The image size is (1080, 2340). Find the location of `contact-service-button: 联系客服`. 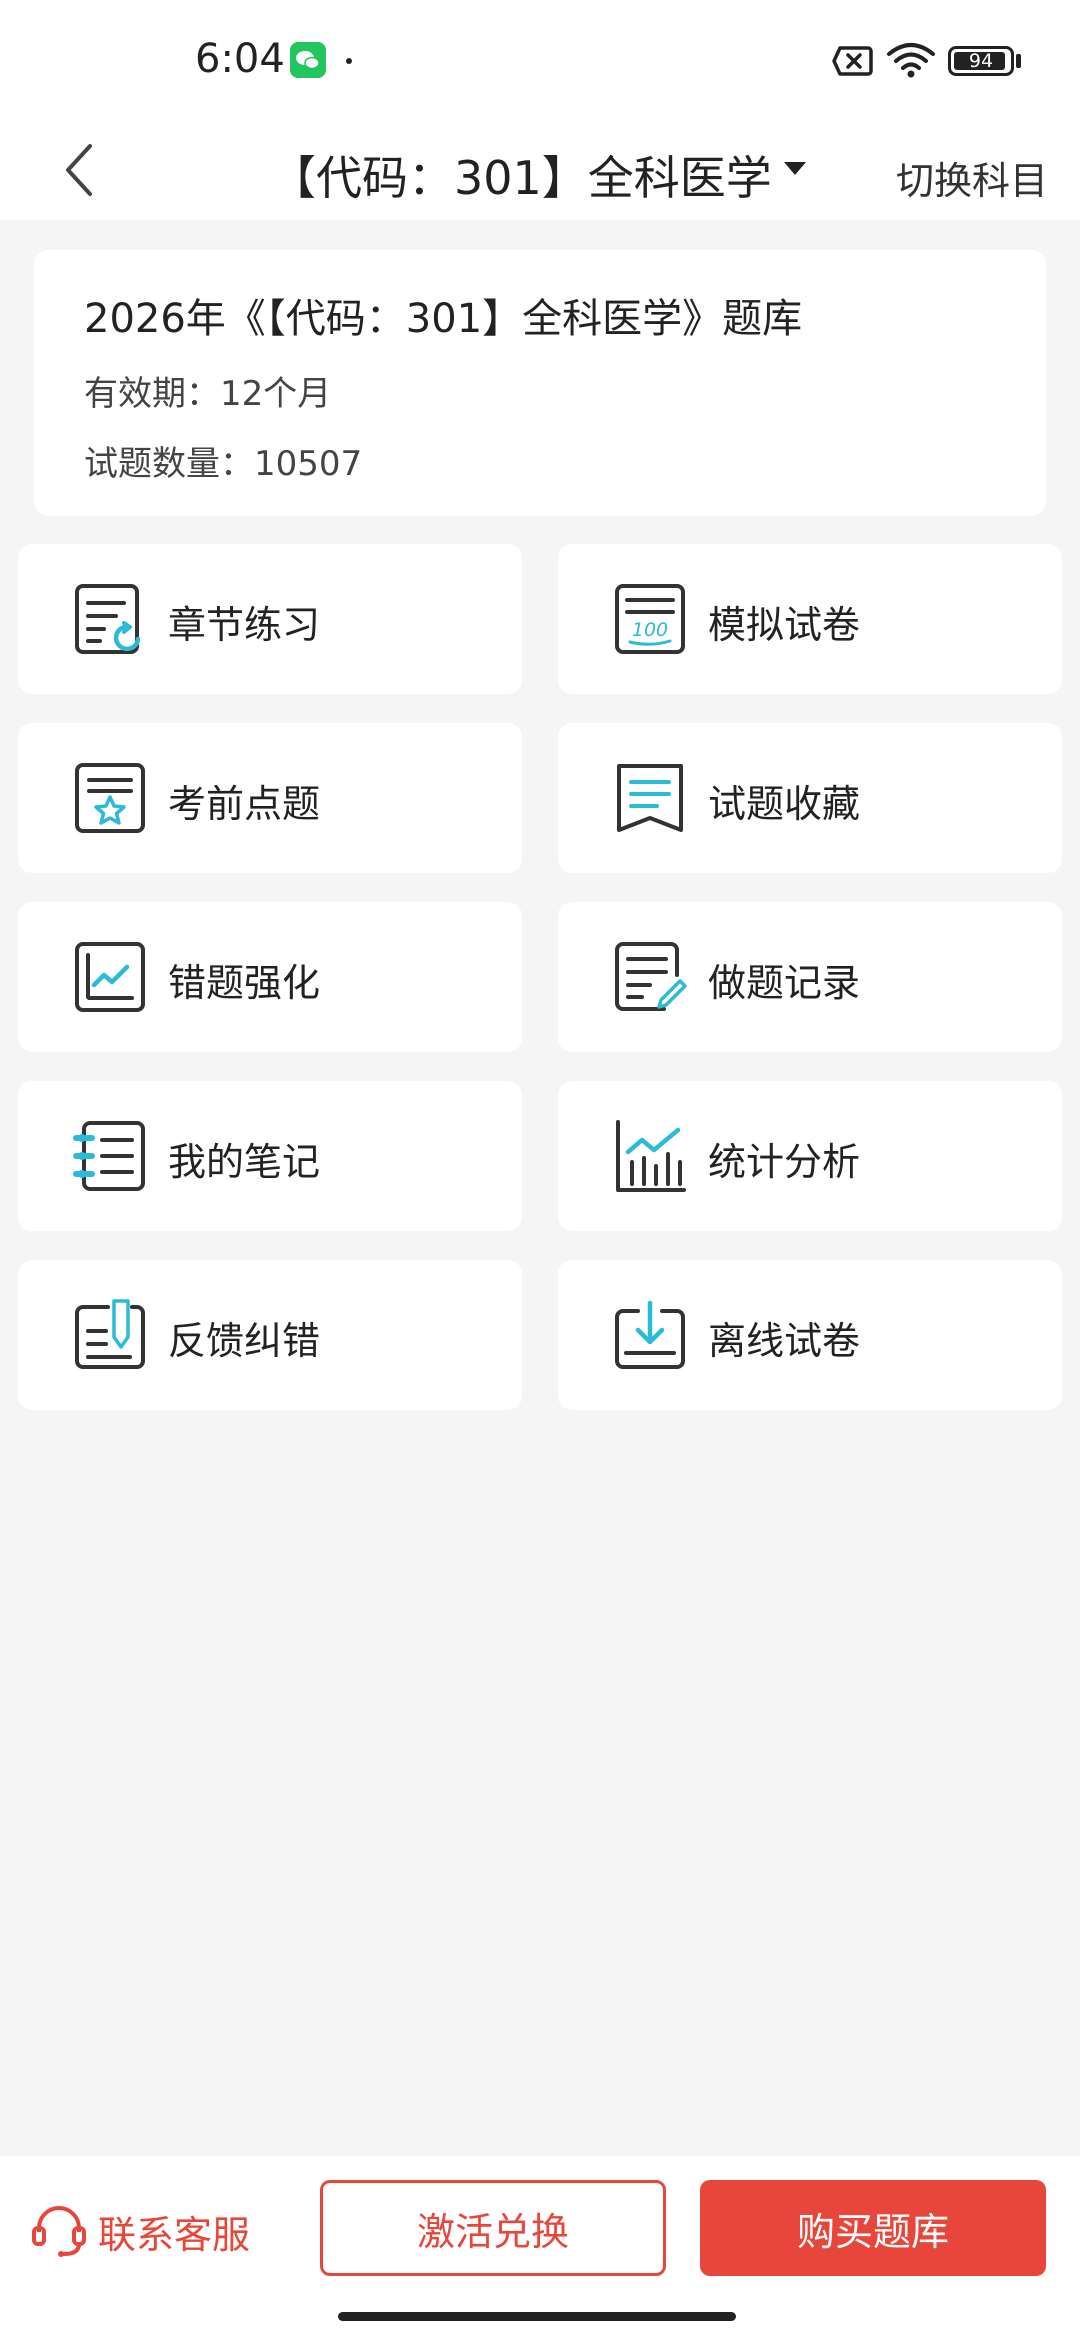

contact-service-button: 联系客服 is located at coordinates (140, 2231).